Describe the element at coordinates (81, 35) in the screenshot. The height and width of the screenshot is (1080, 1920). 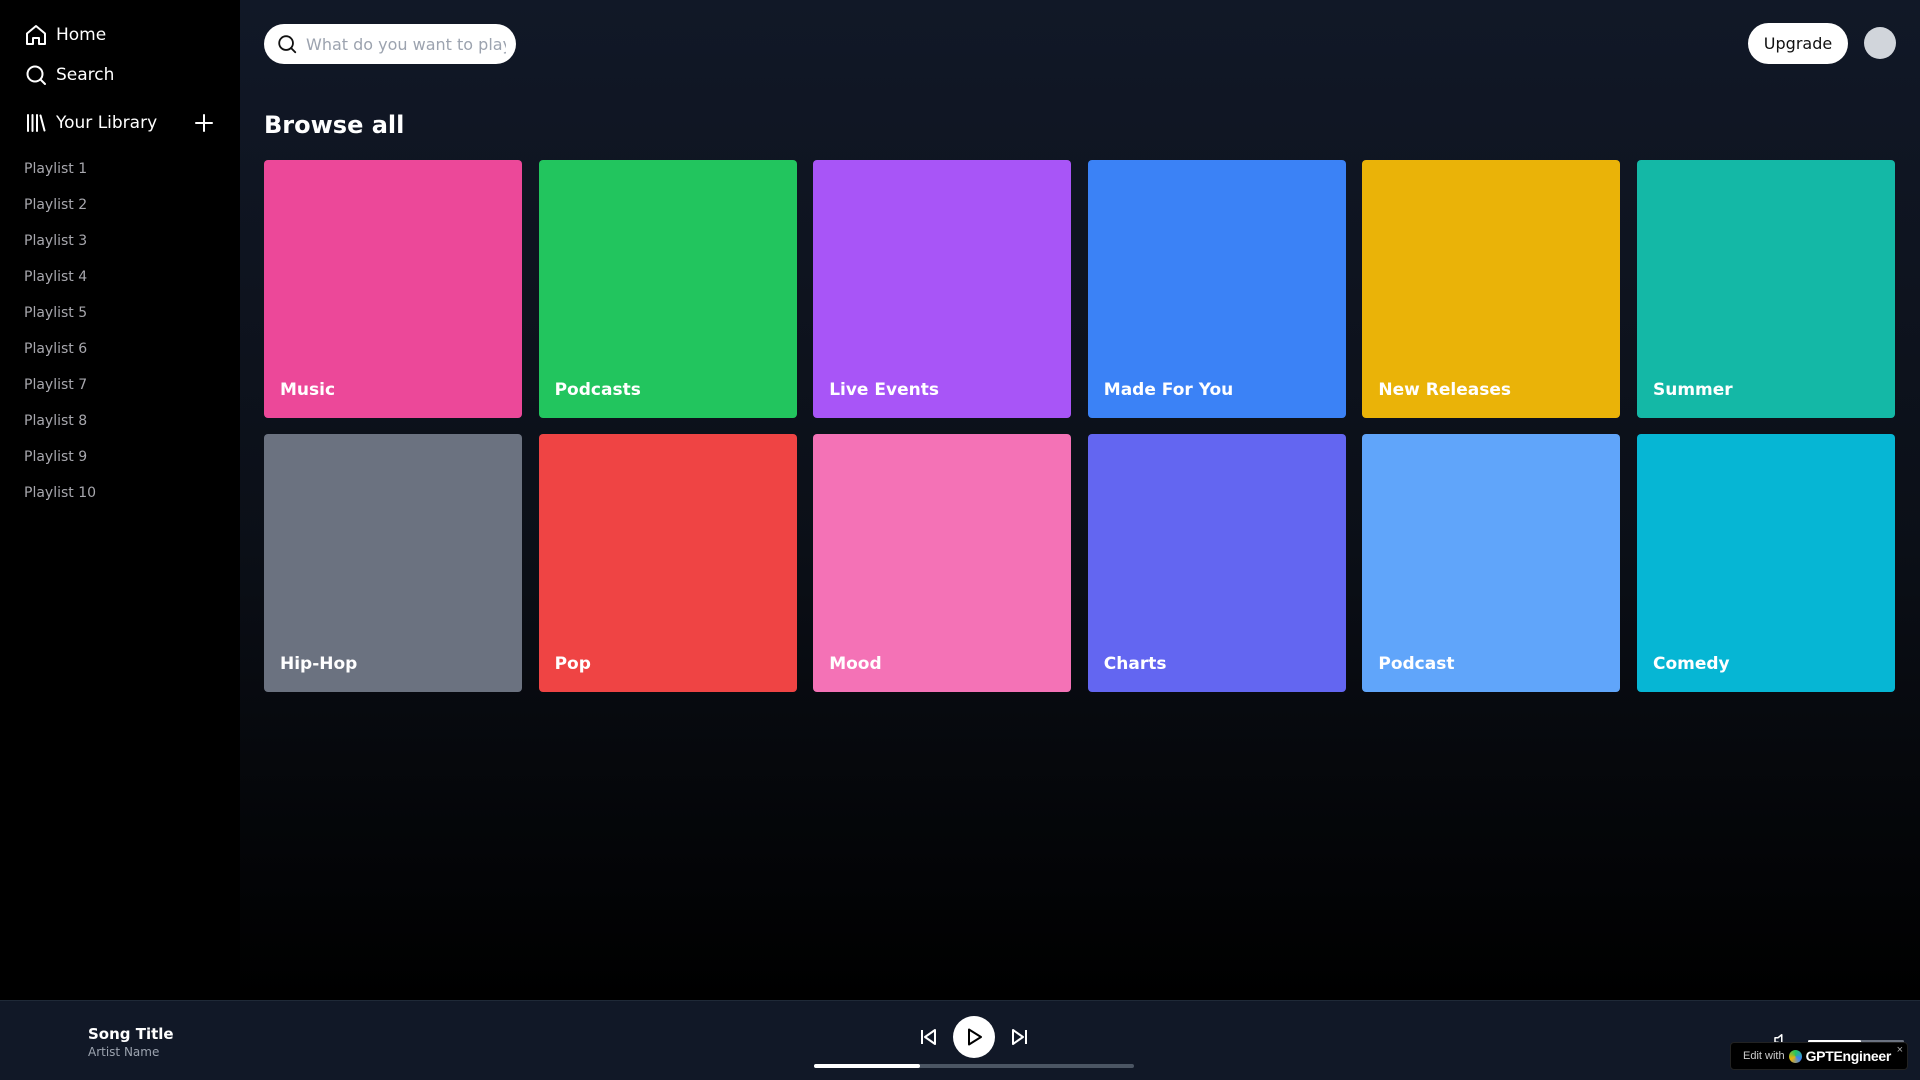
I see `nav-home-label: Home` at that location.